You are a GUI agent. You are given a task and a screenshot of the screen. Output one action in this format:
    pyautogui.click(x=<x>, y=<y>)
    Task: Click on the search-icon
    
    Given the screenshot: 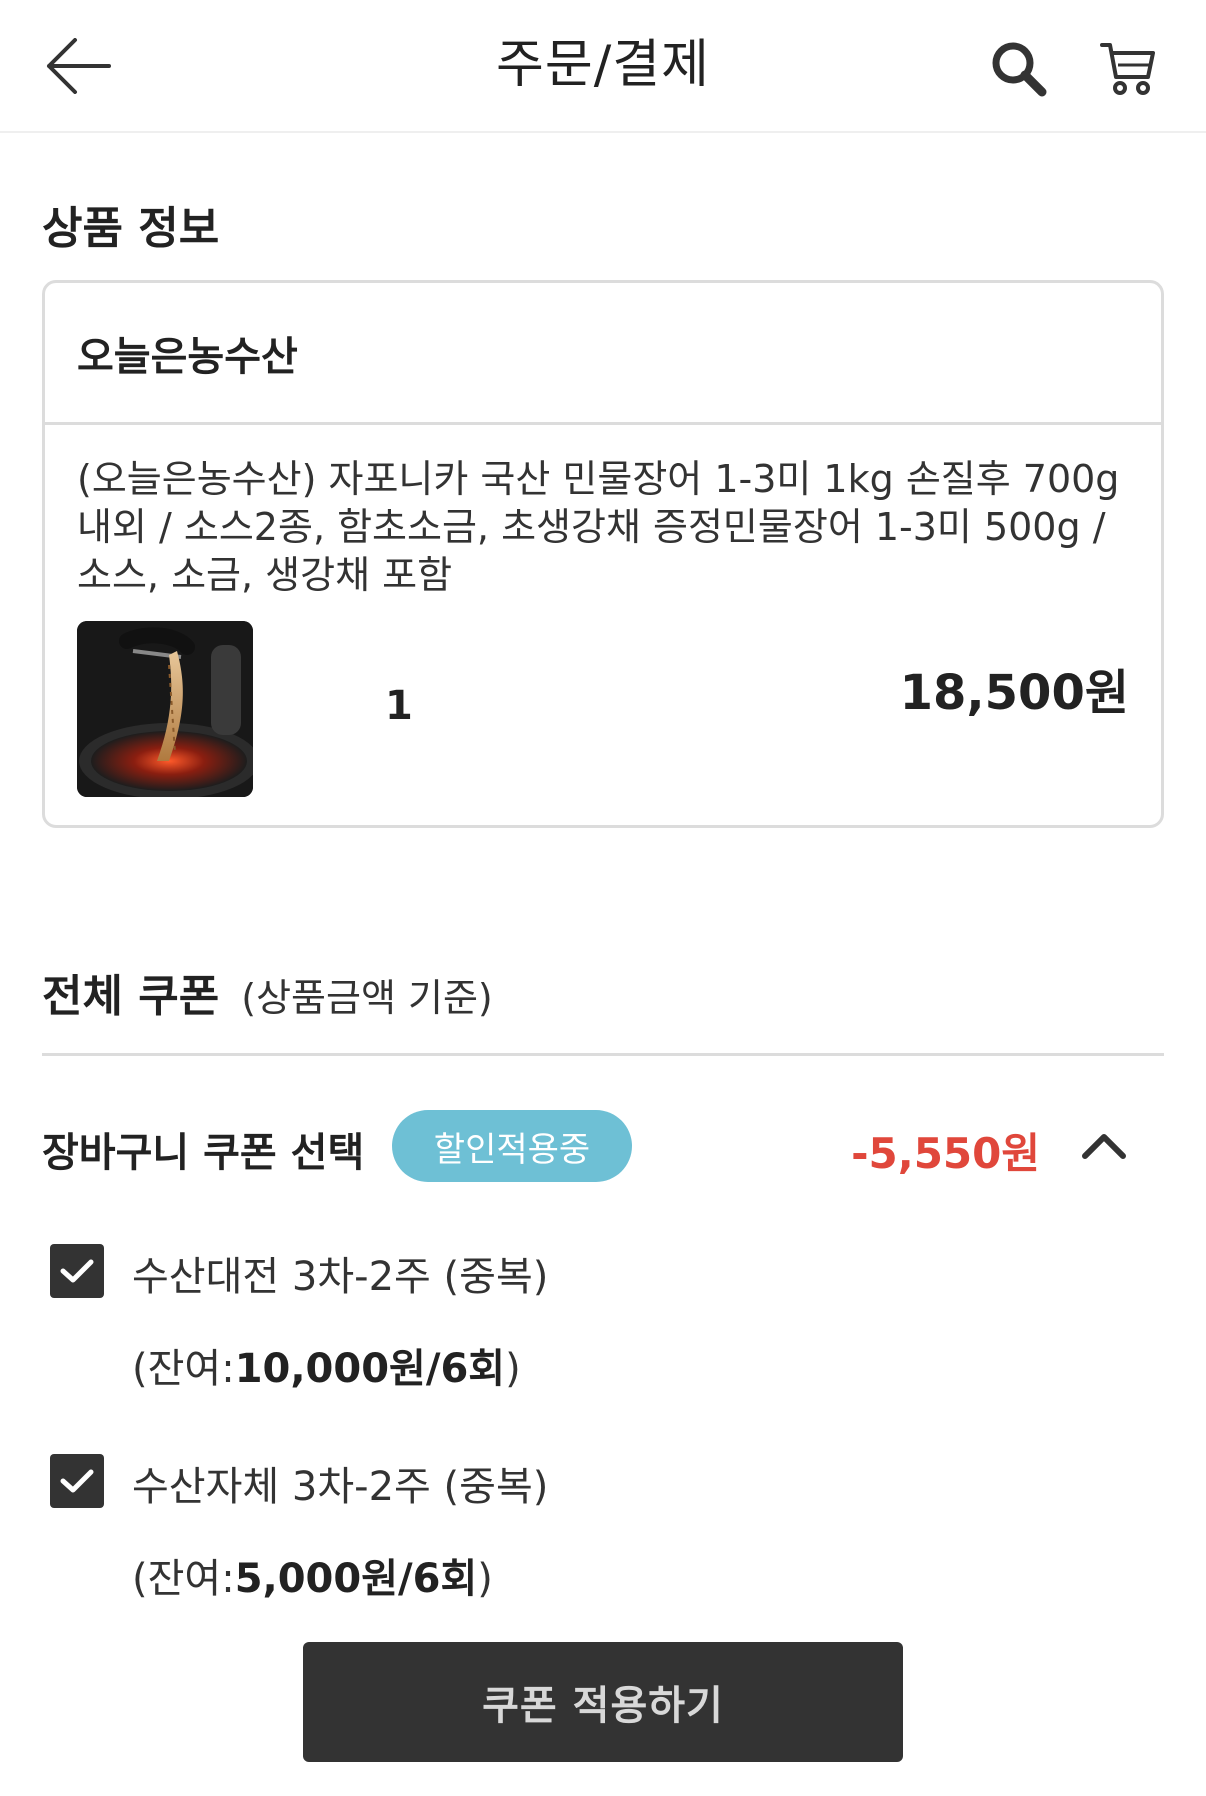 What is the action you would take?
    pyautogui.click(x=1019, y=69)
    